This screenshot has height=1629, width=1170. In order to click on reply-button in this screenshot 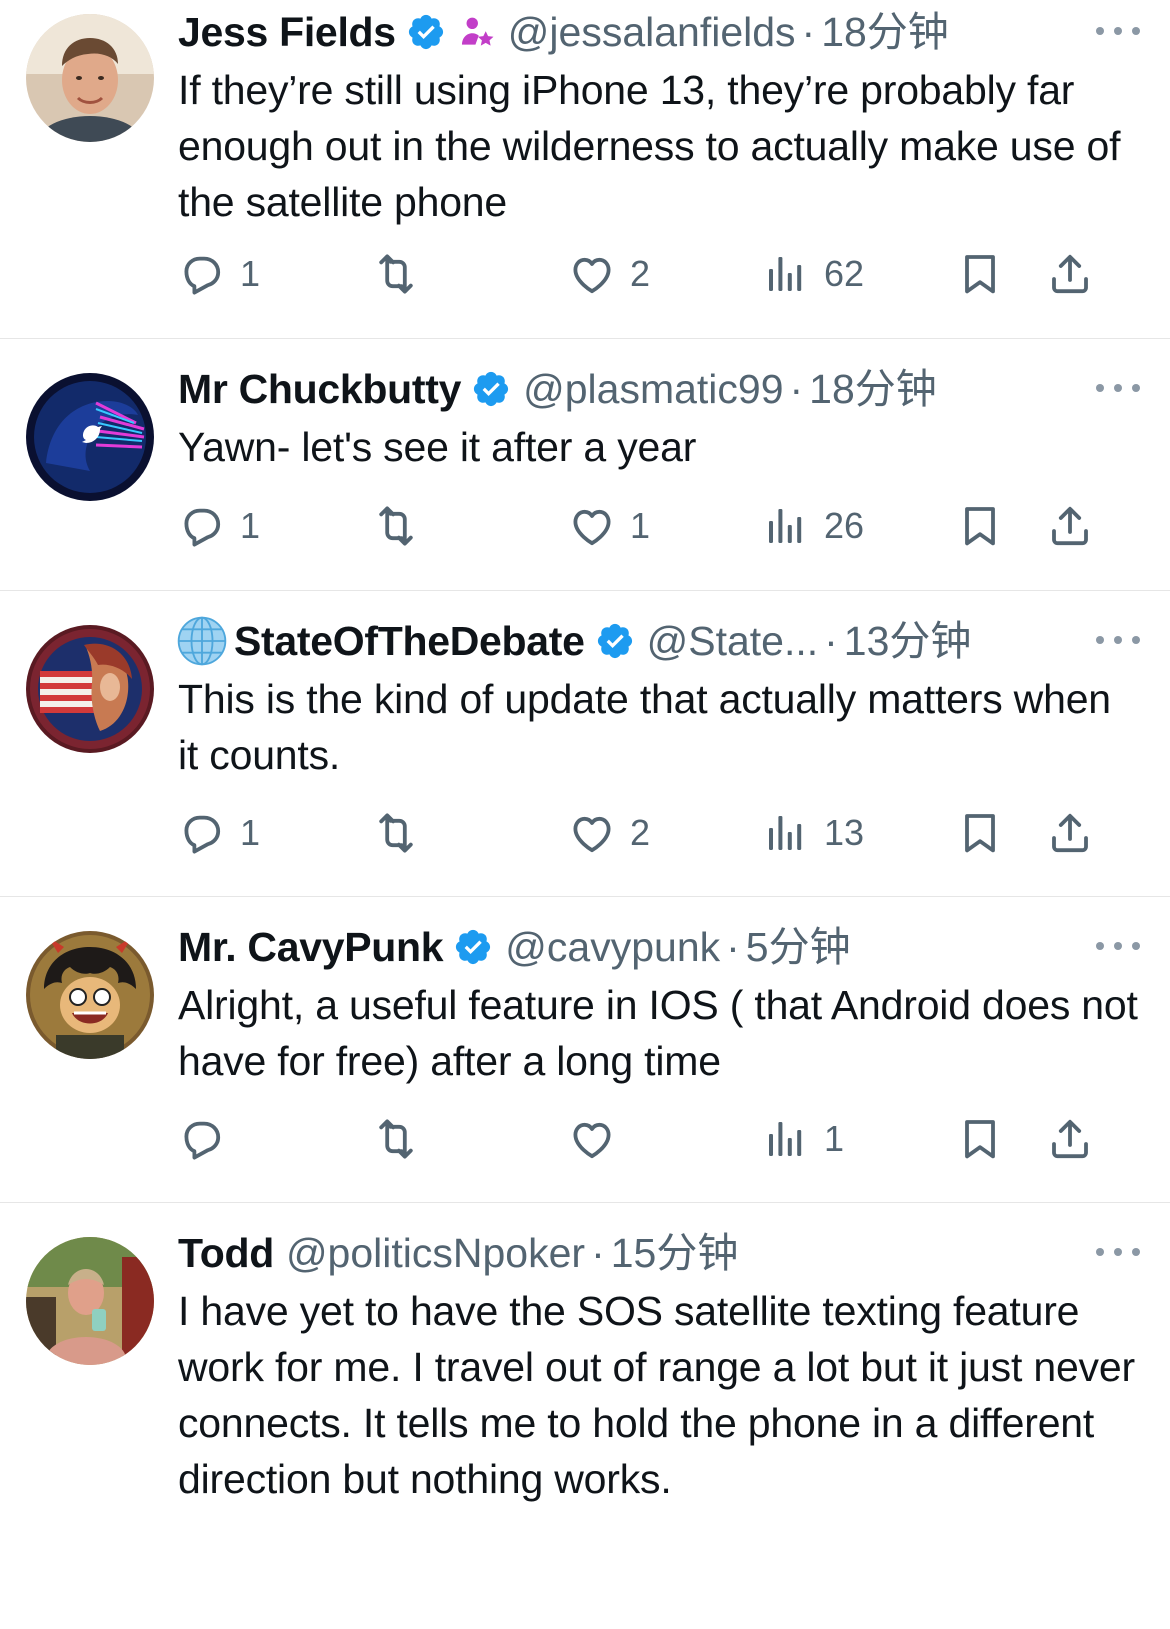, I will do `click(209, 1139)`.